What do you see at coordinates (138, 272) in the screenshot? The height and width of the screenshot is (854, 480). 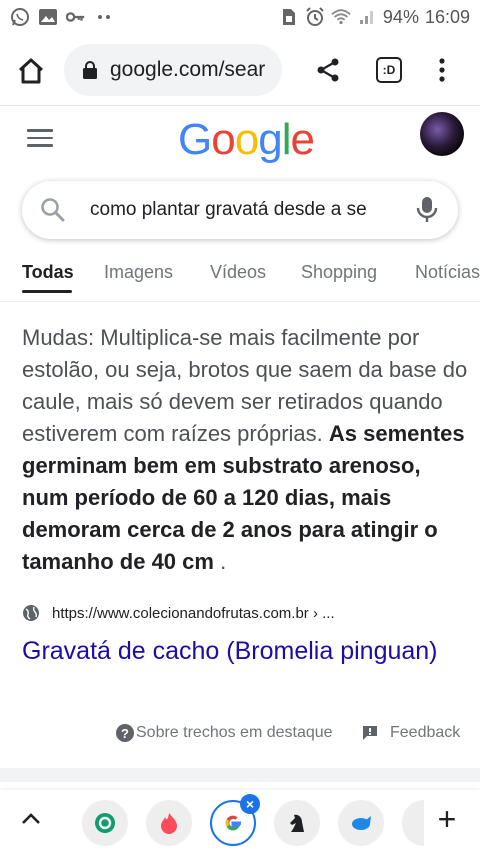 I see `tab-imagens: Imagens` at bounding box center [138, 272].